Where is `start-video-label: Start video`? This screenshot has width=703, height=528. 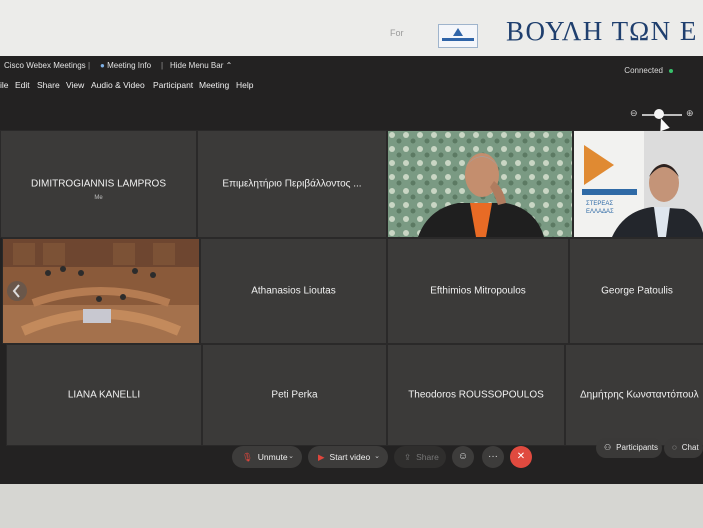 start-video-label: Start video is located at coordinates (350, 457).